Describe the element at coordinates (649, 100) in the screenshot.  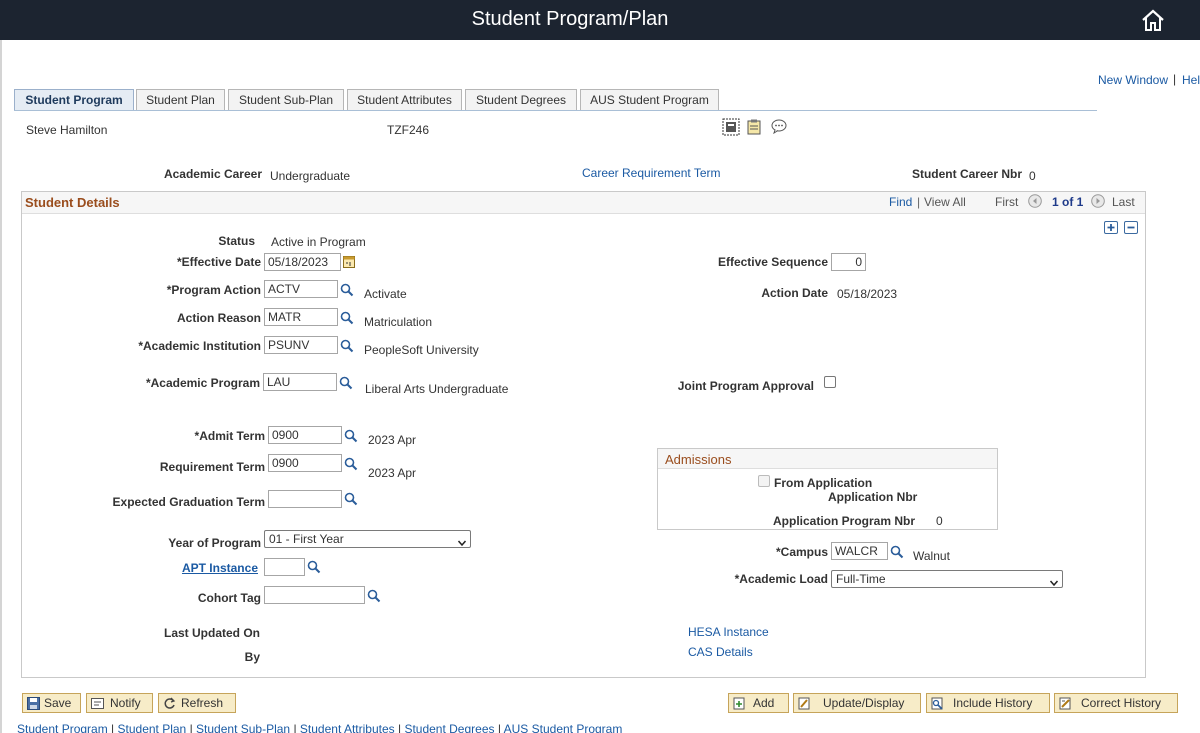
I see `tab-aus-student-program: AUS Student Program` at that location.